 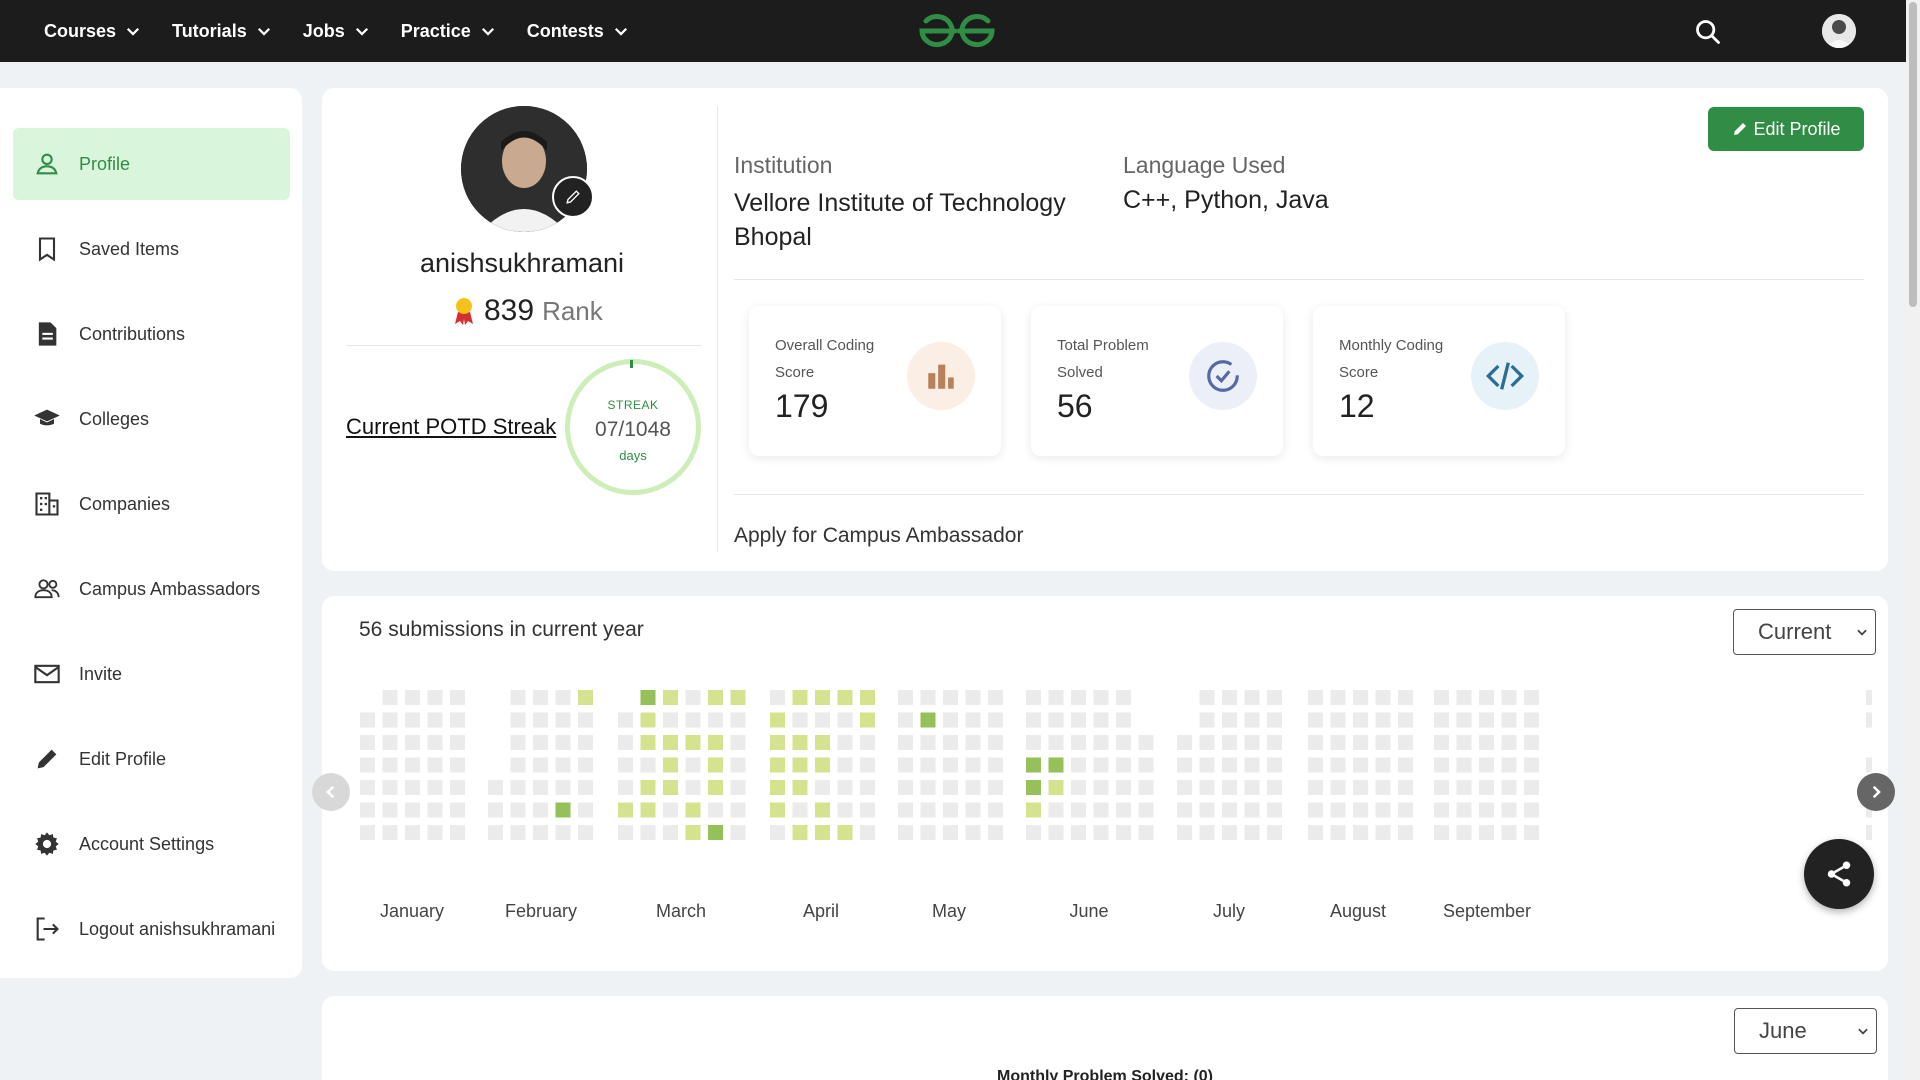 I want to click on sidebar-item-profile: Profile, so click(x=151, y=164).